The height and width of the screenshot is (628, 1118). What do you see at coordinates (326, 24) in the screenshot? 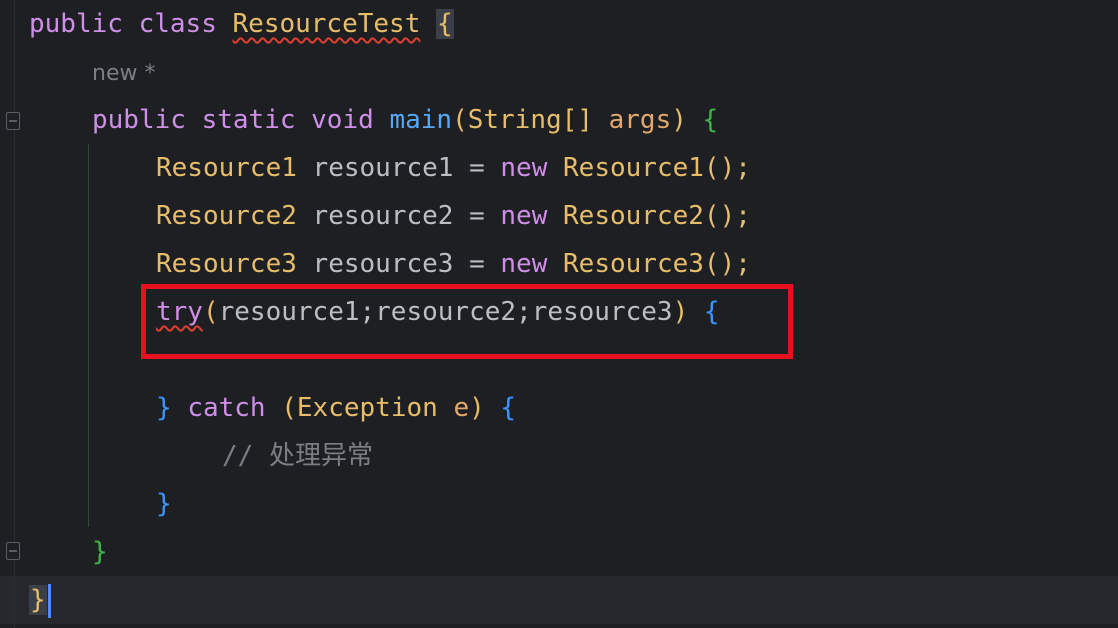
I see `class-name: ResourceTest` at bounding box center [326, 24].